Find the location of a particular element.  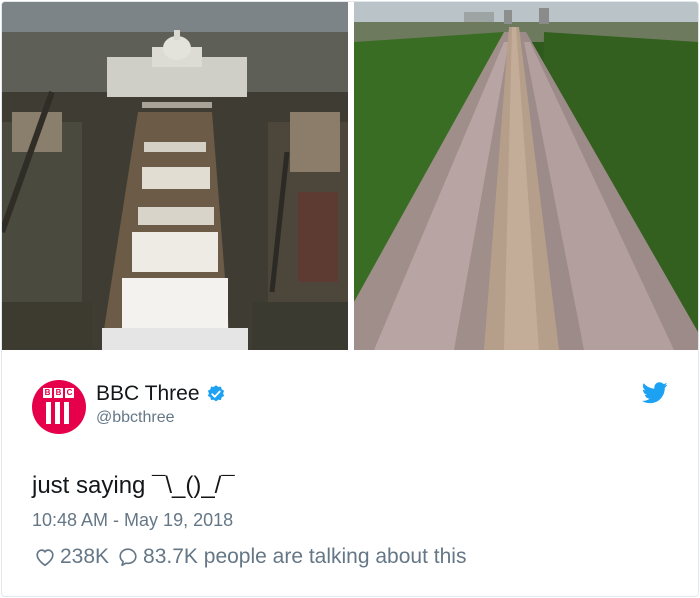

bbc-three-bars-icon is located at coordinates (57, 413).